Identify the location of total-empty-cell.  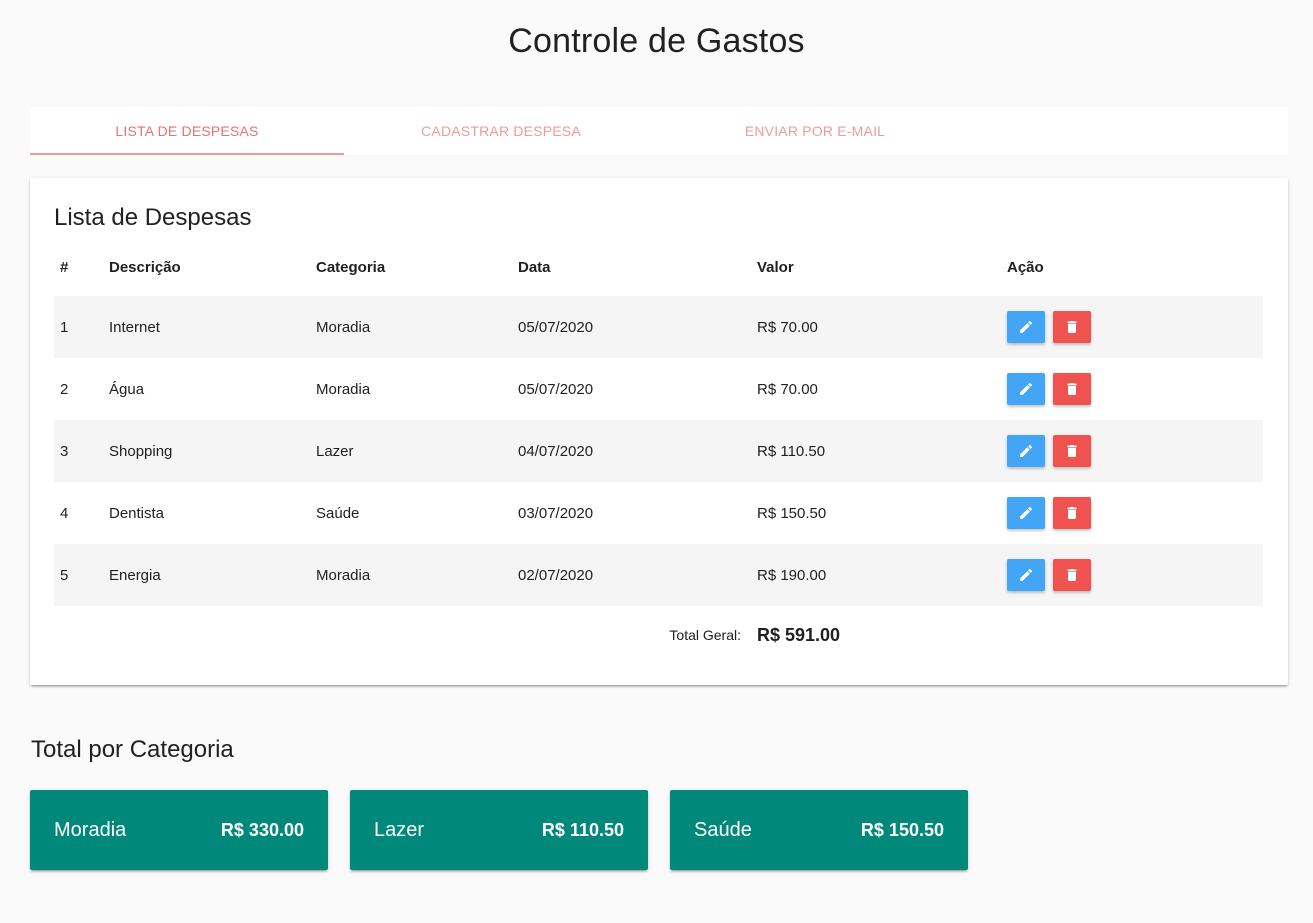
(1132, 635).